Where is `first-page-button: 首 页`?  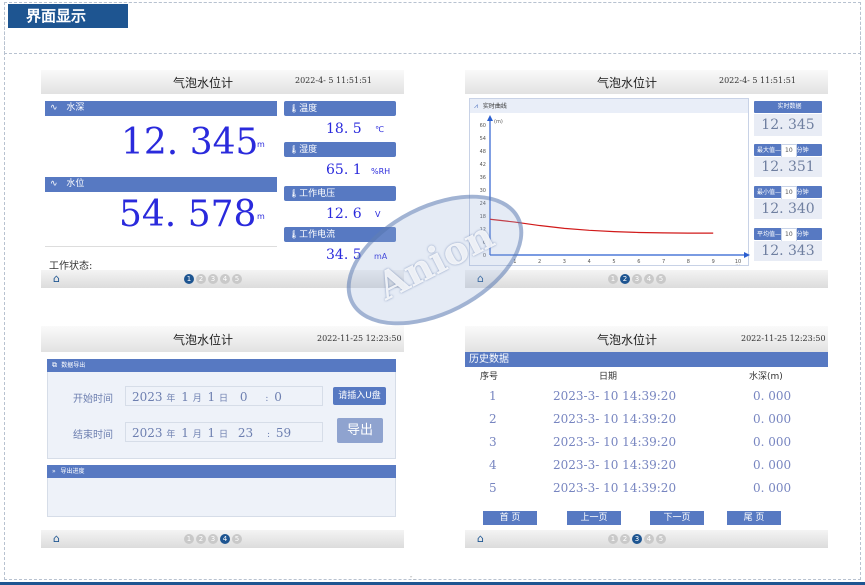 first-page-button: 首 页 is located at coordinates (510, 518).